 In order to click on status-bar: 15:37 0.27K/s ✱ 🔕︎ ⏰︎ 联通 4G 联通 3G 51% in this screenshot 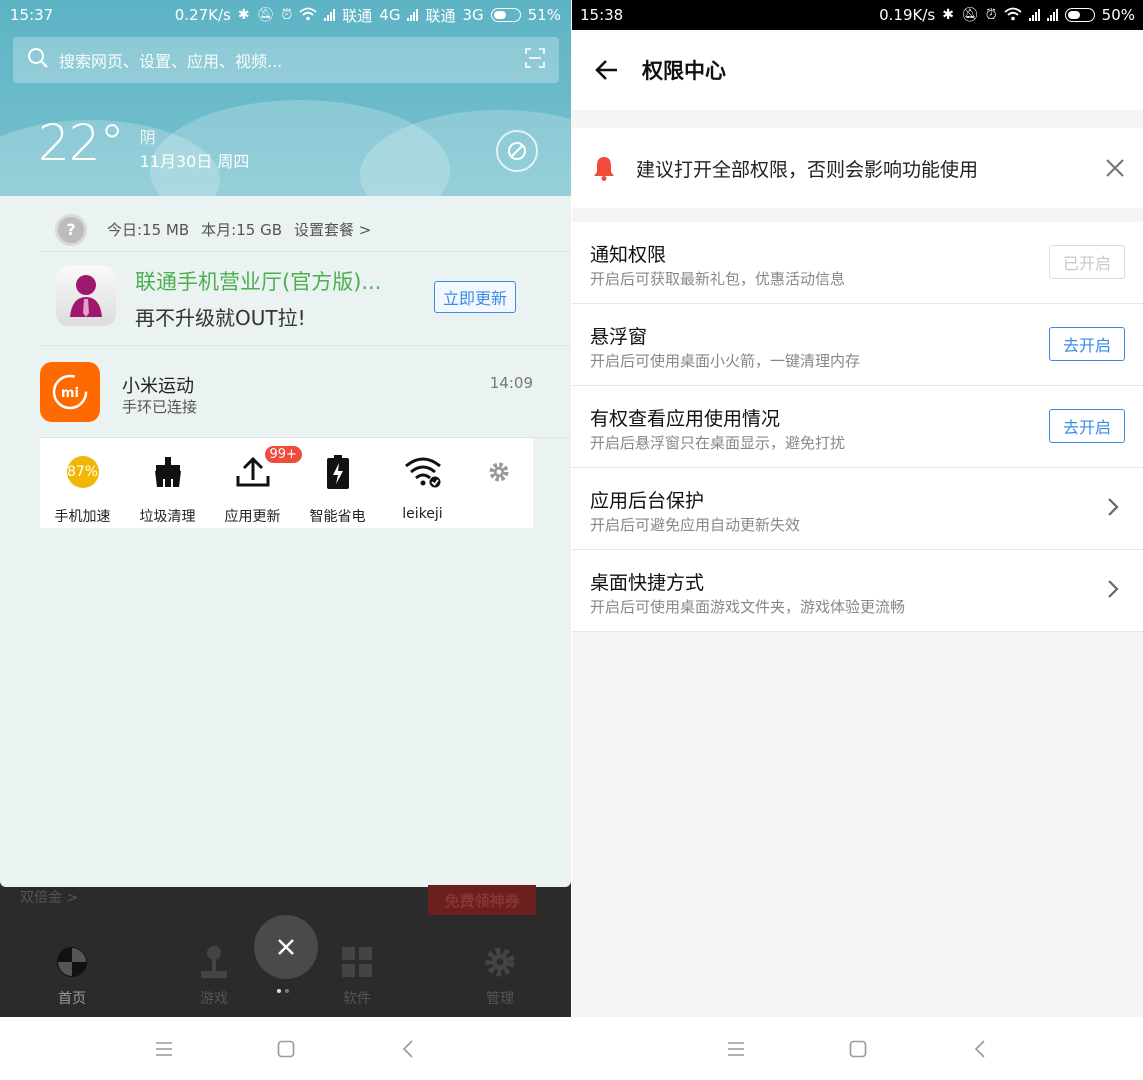, I will do `click(285, 15)`.